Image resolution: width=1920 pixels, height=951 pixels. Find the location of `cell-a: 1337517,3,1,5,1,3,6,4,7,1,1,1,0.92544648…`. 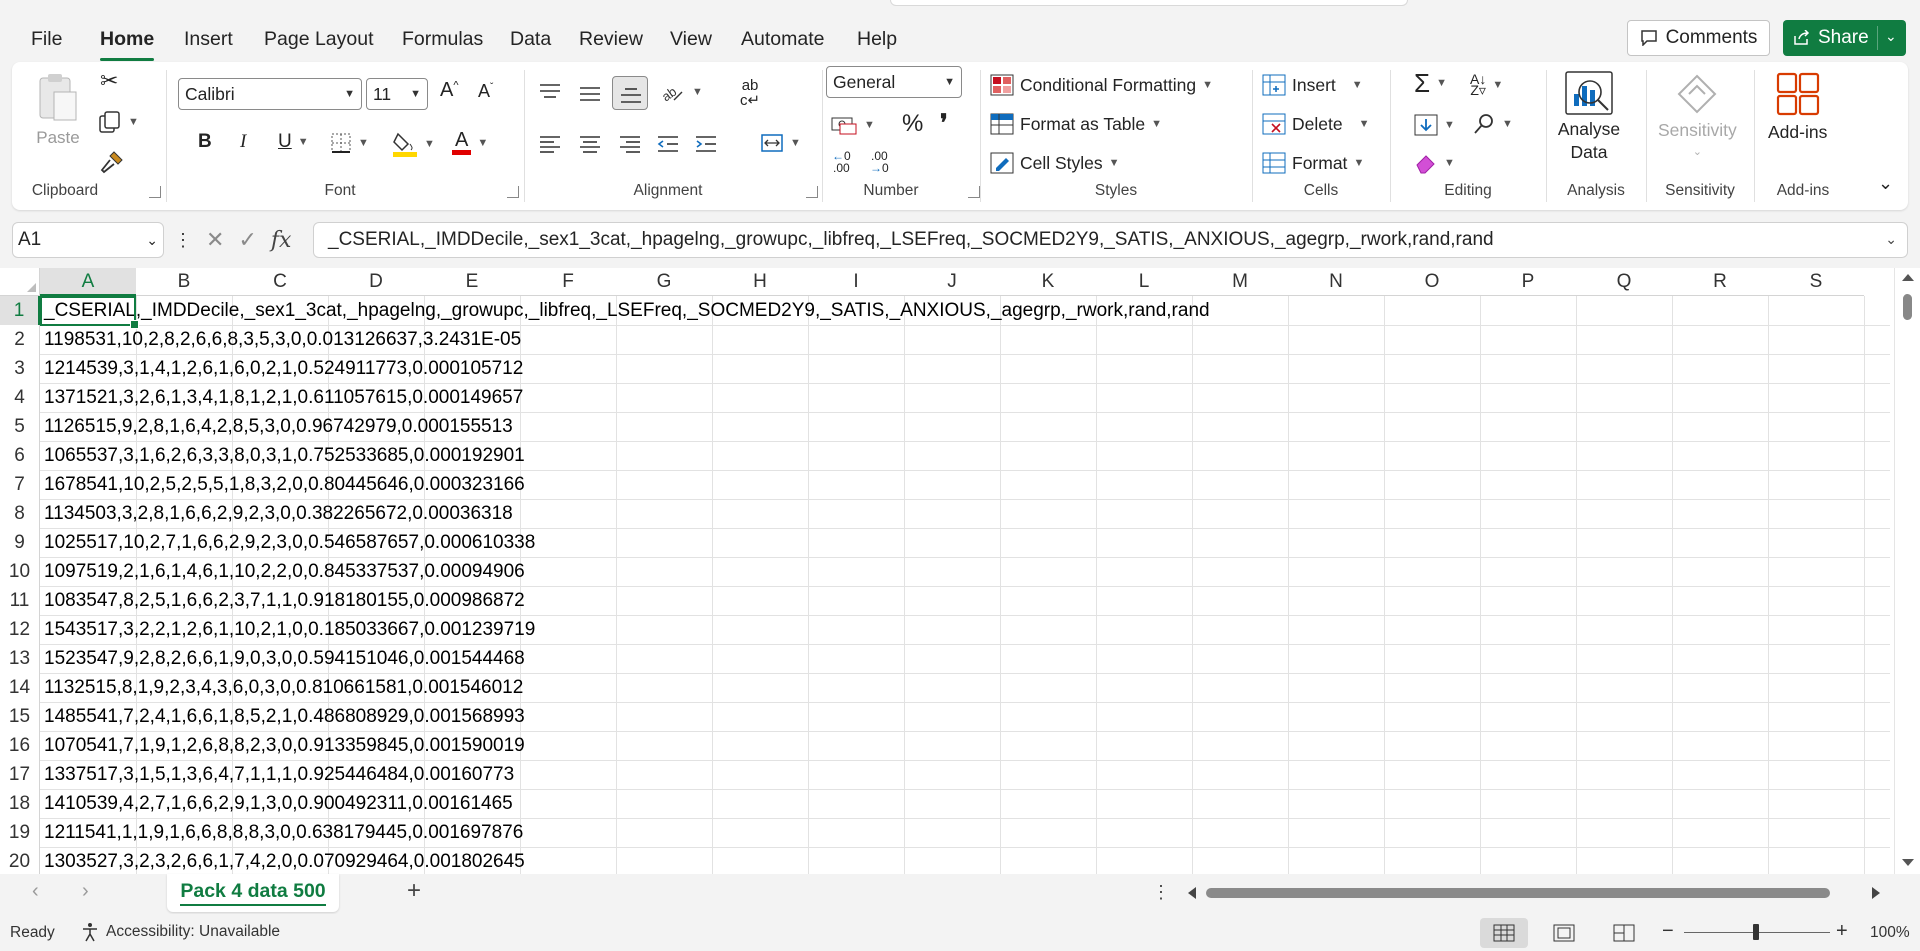

cell-a: 1337517,3,1,5,1,3,6,4,7,1,1,1,0.92544648… is located at coordinates (279, 774).